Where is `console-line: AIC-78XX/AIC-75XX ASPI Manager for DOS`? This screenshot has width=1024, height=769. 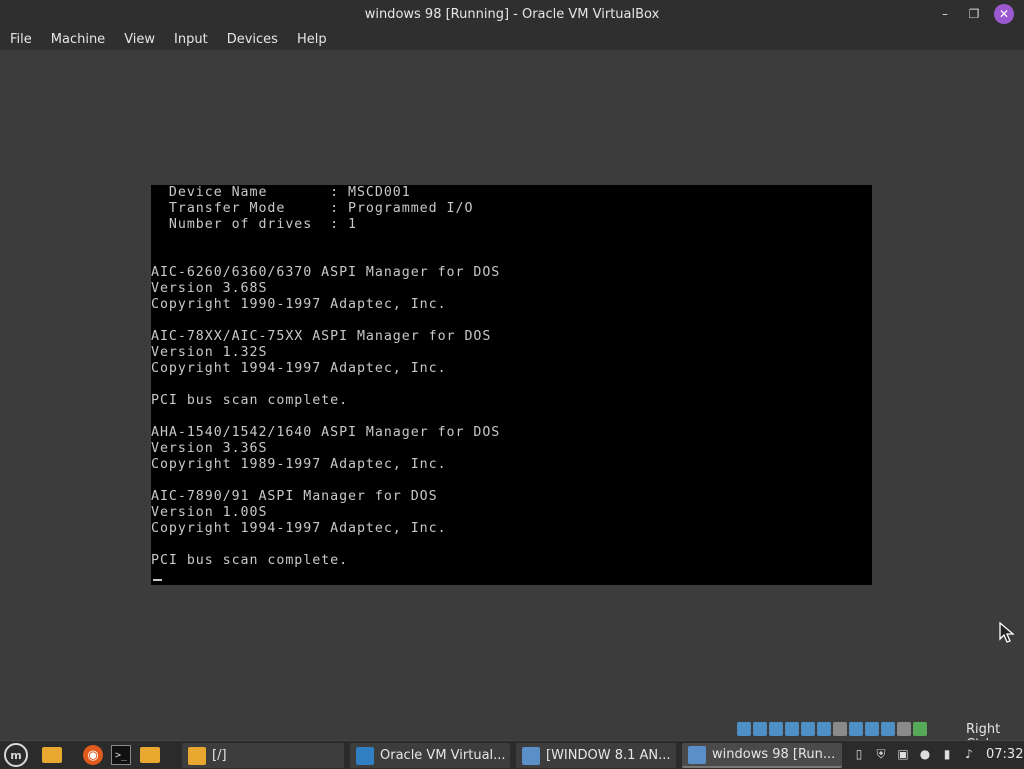
console-line: AIC-78XX/AIC-75XX ASPI Manager for DOS is located at coordinates (321, 336).